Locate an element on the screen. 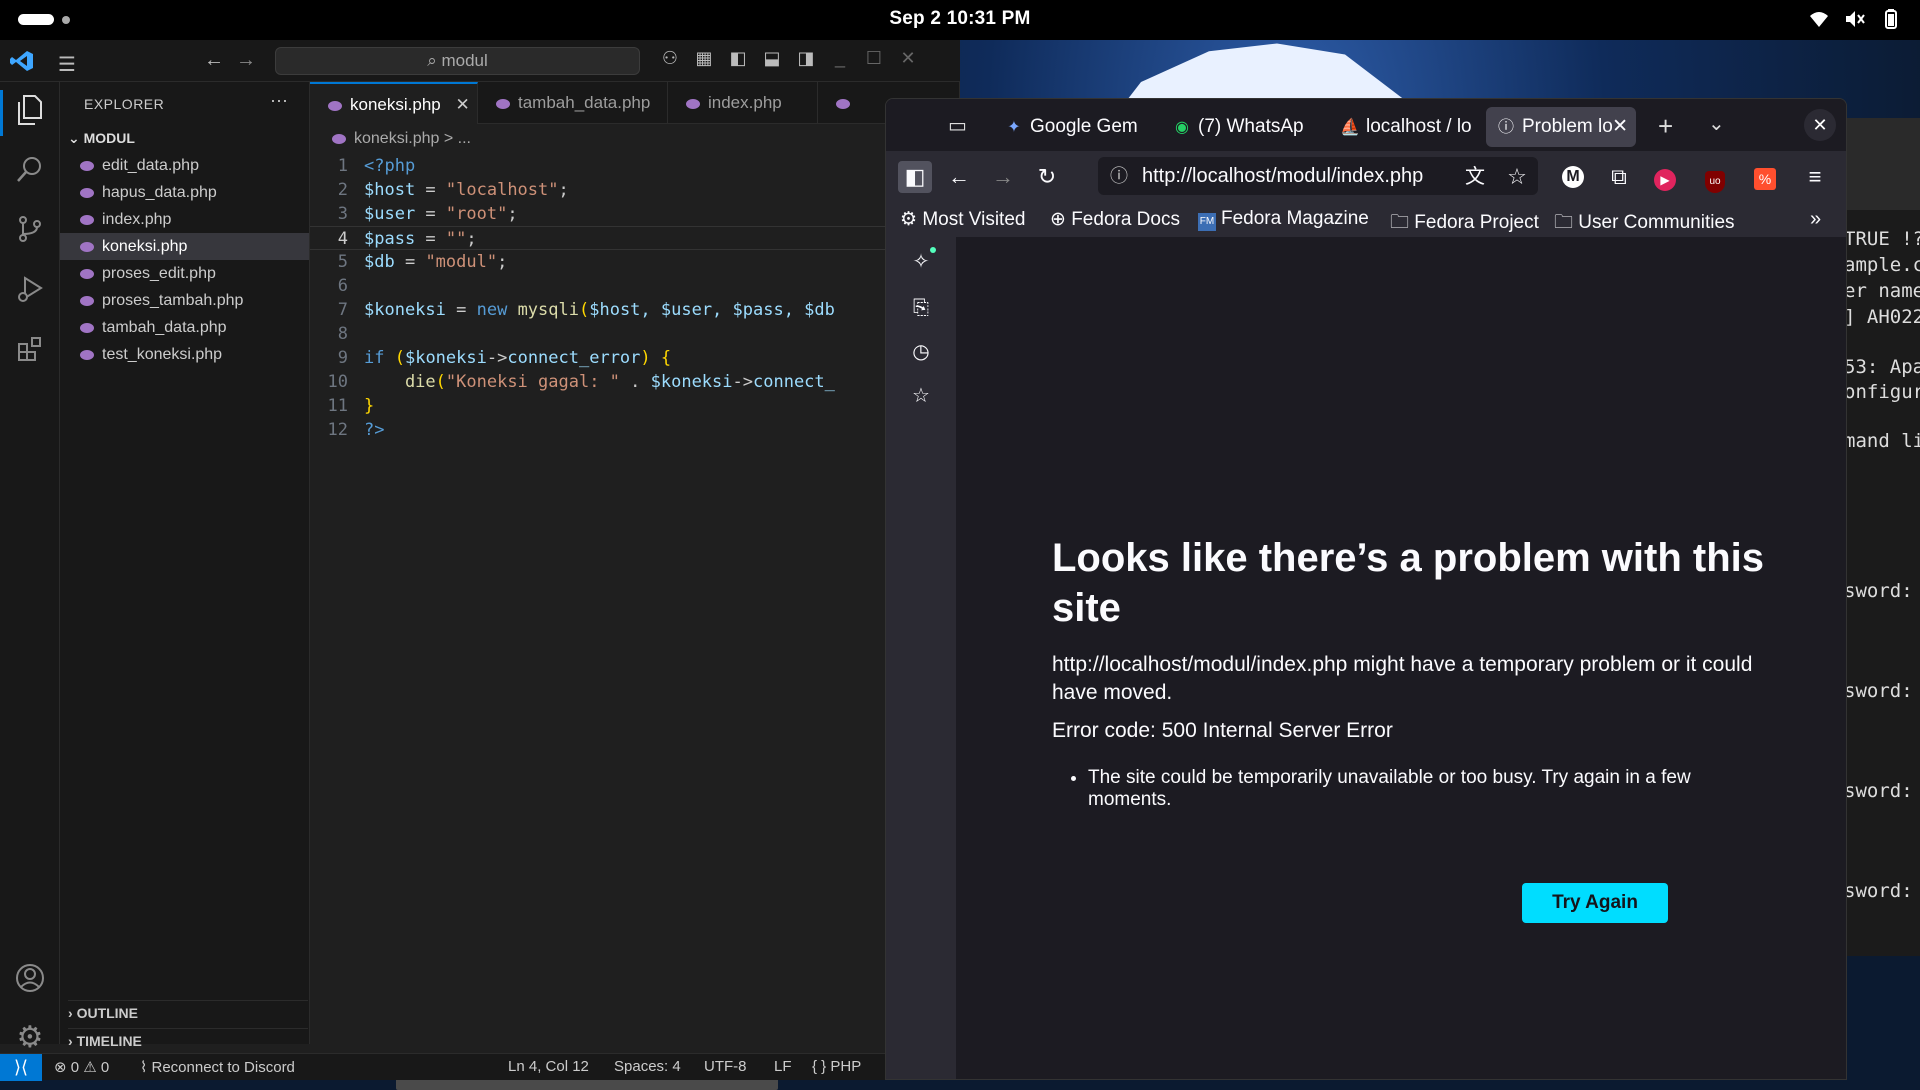 Image resolution: width=1920 pixels, height=1090 pixels. back-arrow-icon: ← is located at coordinates (214, 60).